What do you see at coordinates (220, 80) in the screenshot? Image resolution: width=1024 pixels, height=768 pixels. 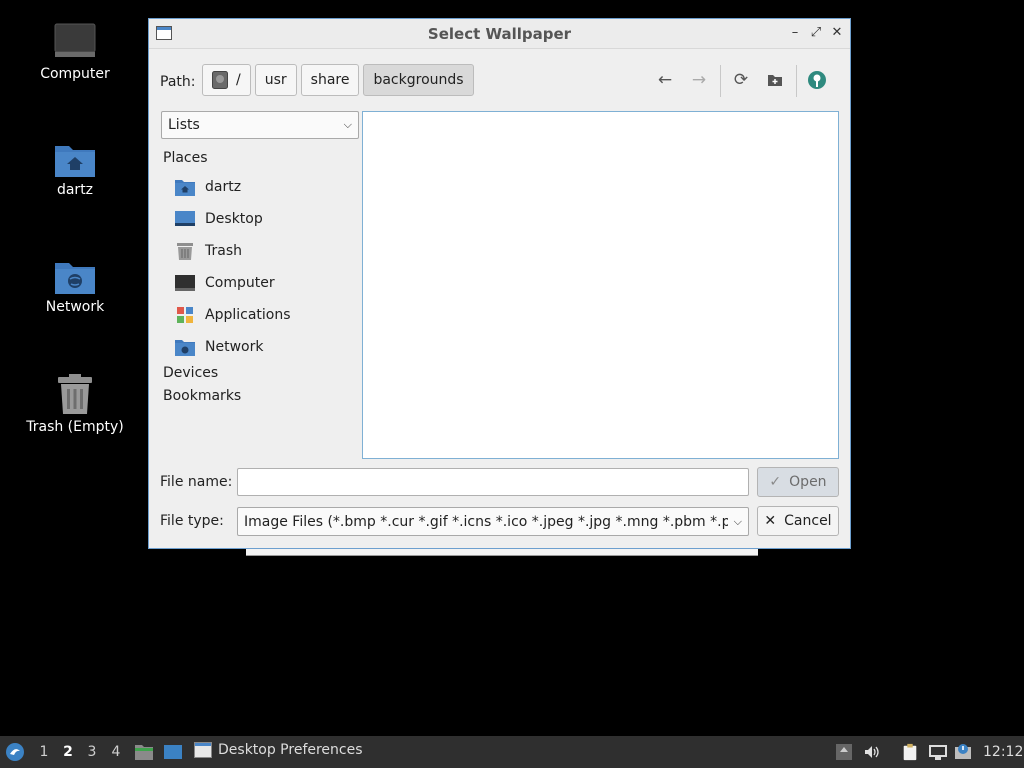 I see `drive-icon` at bounding box center [220, 80].